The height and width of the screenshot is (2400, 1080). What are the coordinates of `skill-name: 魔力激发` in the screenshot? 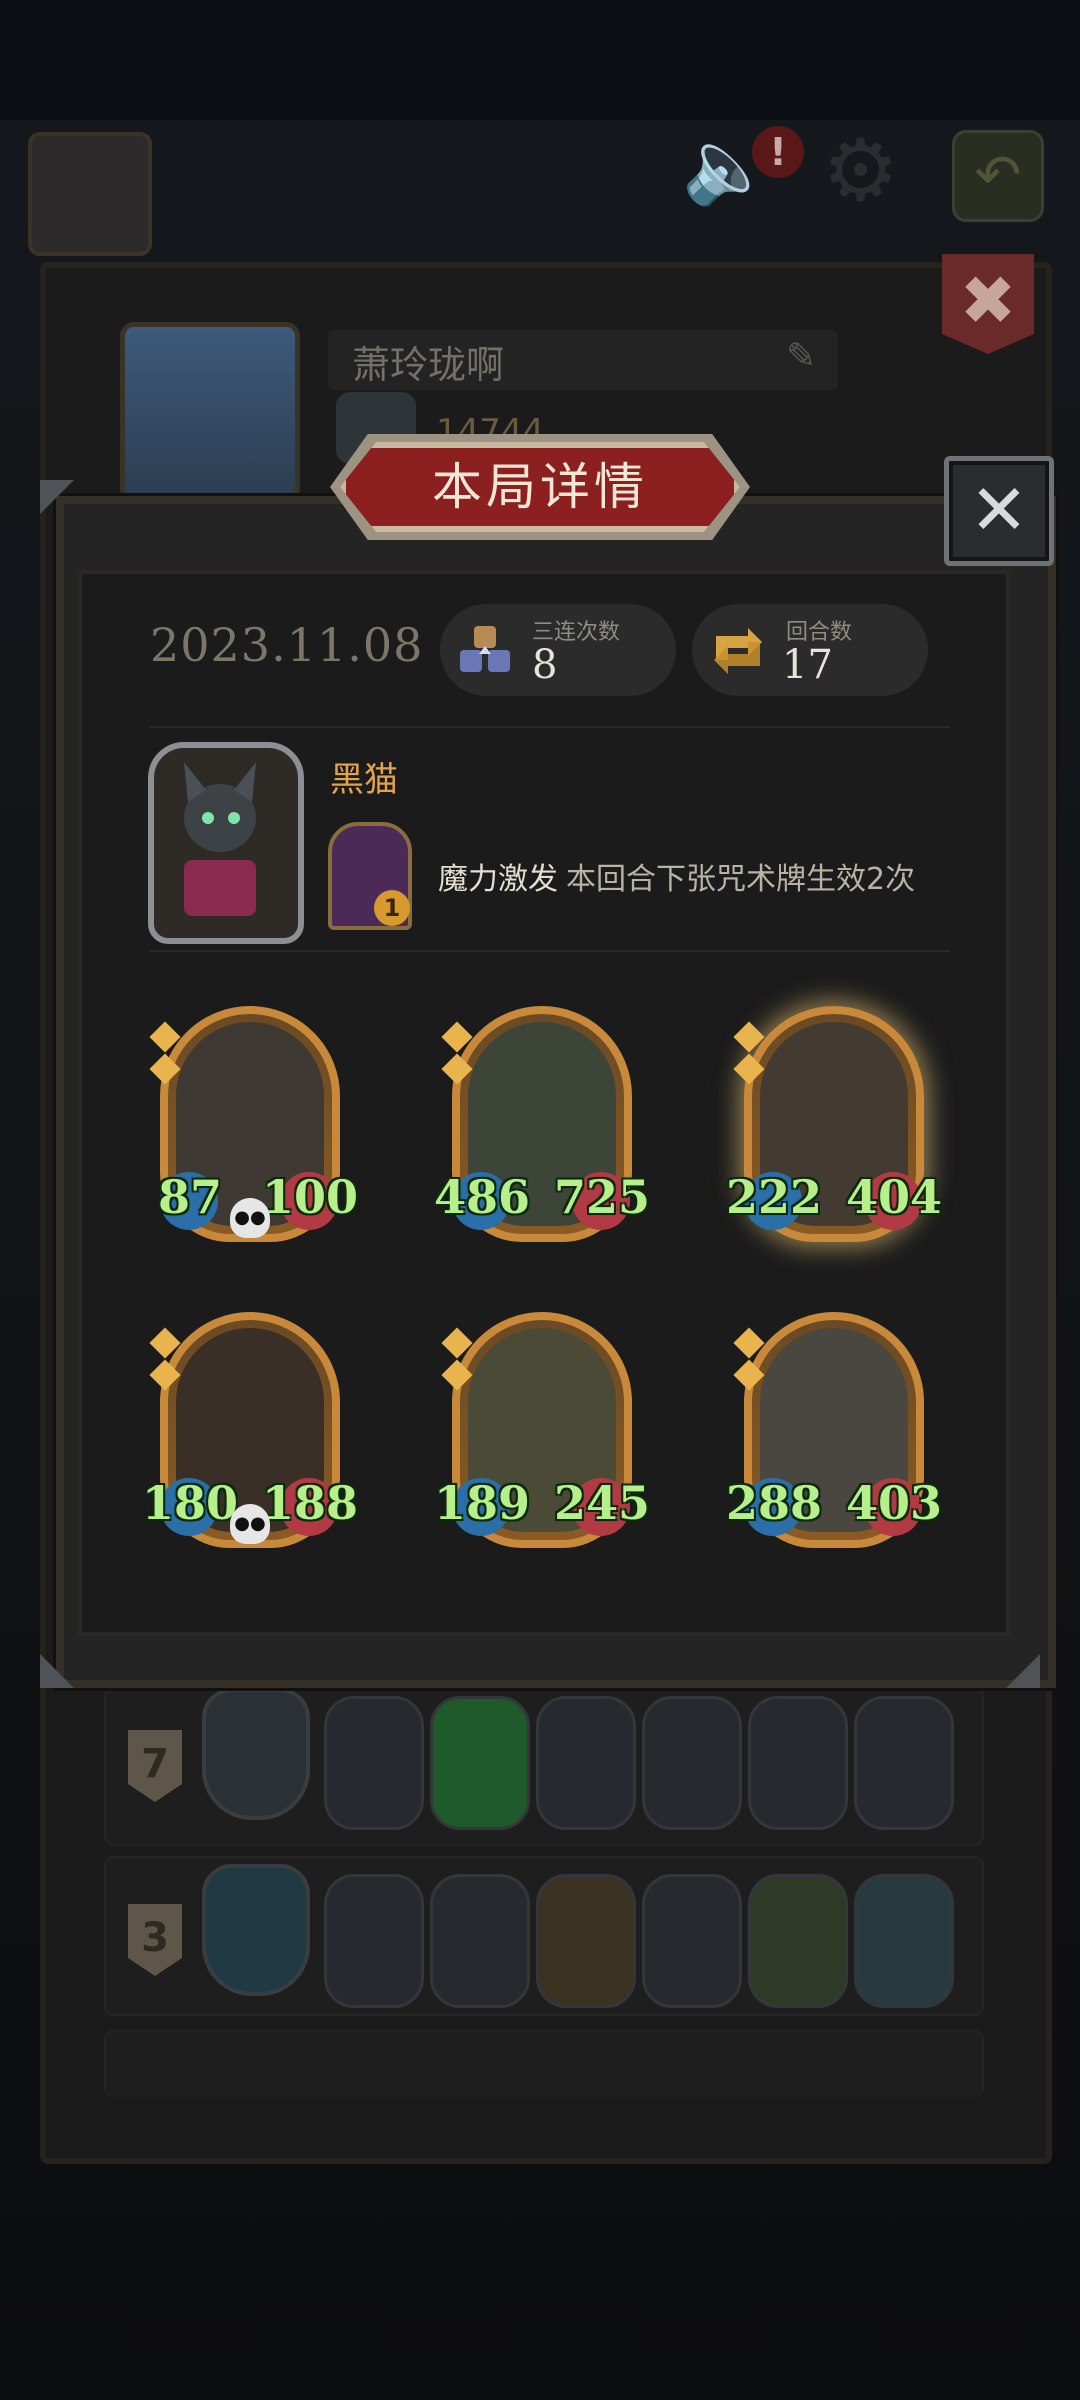 It's located at (498, 879).